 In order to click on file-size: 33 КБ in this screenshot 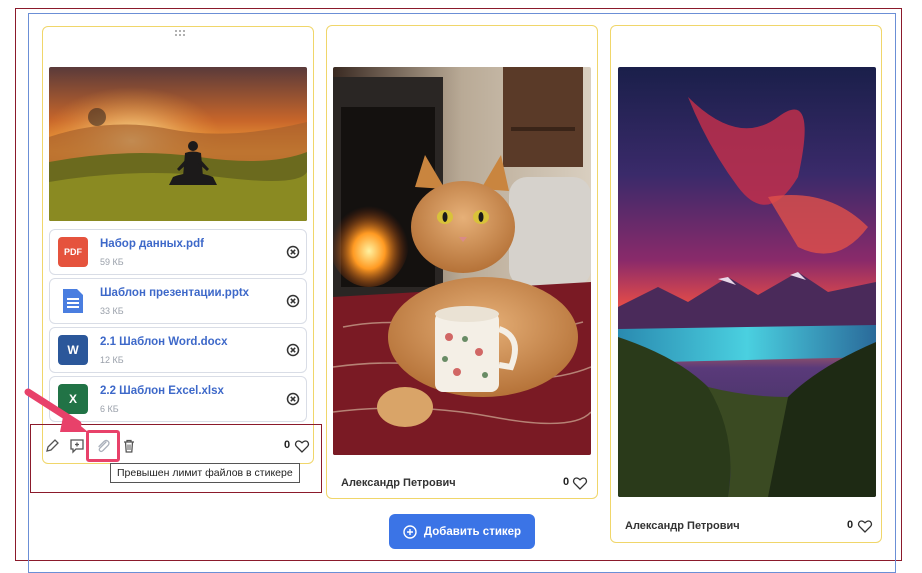, I will do `click(112, 311)`.